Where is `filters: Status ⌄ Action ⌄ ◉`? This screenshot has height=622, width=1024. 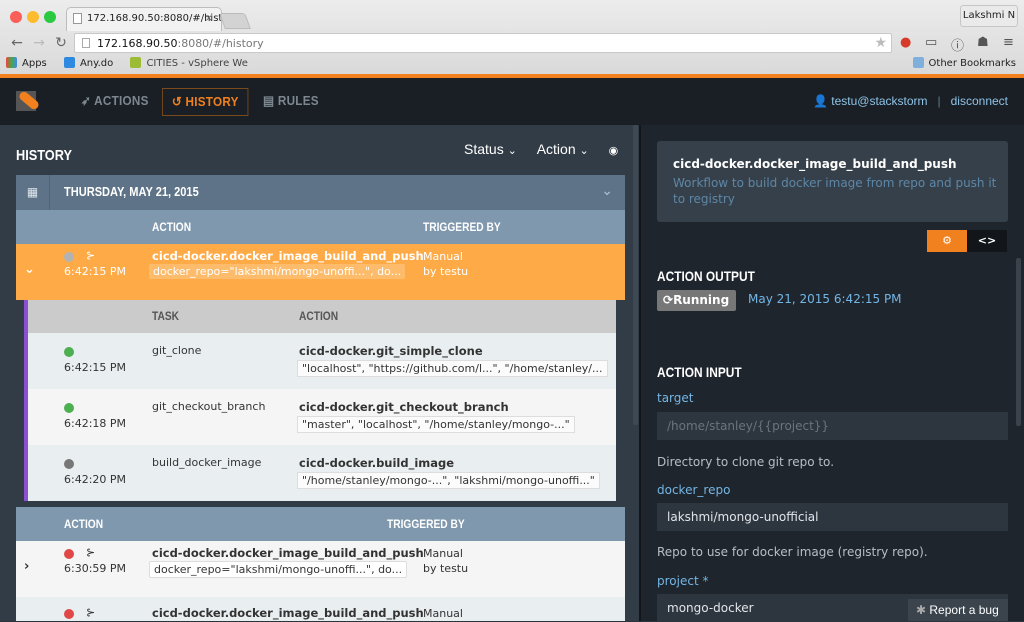
filters: Status ⌄ Action ⌄ ◉ is located at coordinates (549, 149).